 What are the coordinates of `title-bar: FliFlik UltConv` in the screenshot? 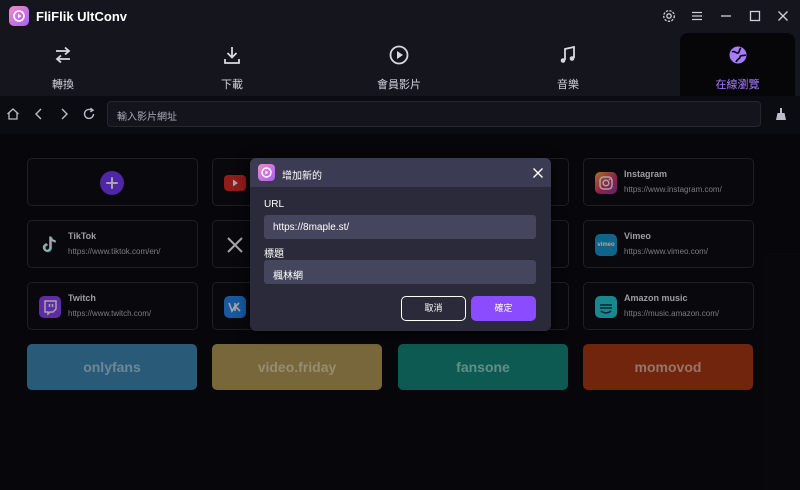 It's located at (400, 16).